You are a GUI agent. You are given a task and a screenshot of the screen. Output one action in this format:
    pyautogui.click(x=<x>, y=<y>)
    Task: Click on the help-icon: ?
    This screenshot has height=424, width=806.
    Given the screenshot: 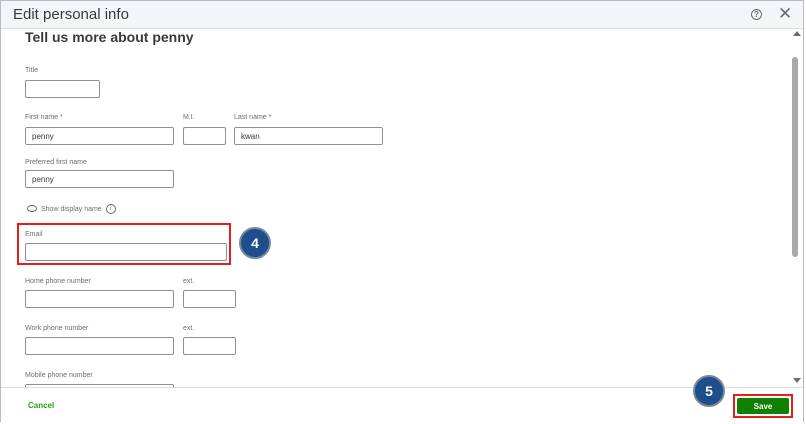 What is the action you would take?
    pyautogui.click(x=756, y=14)
    